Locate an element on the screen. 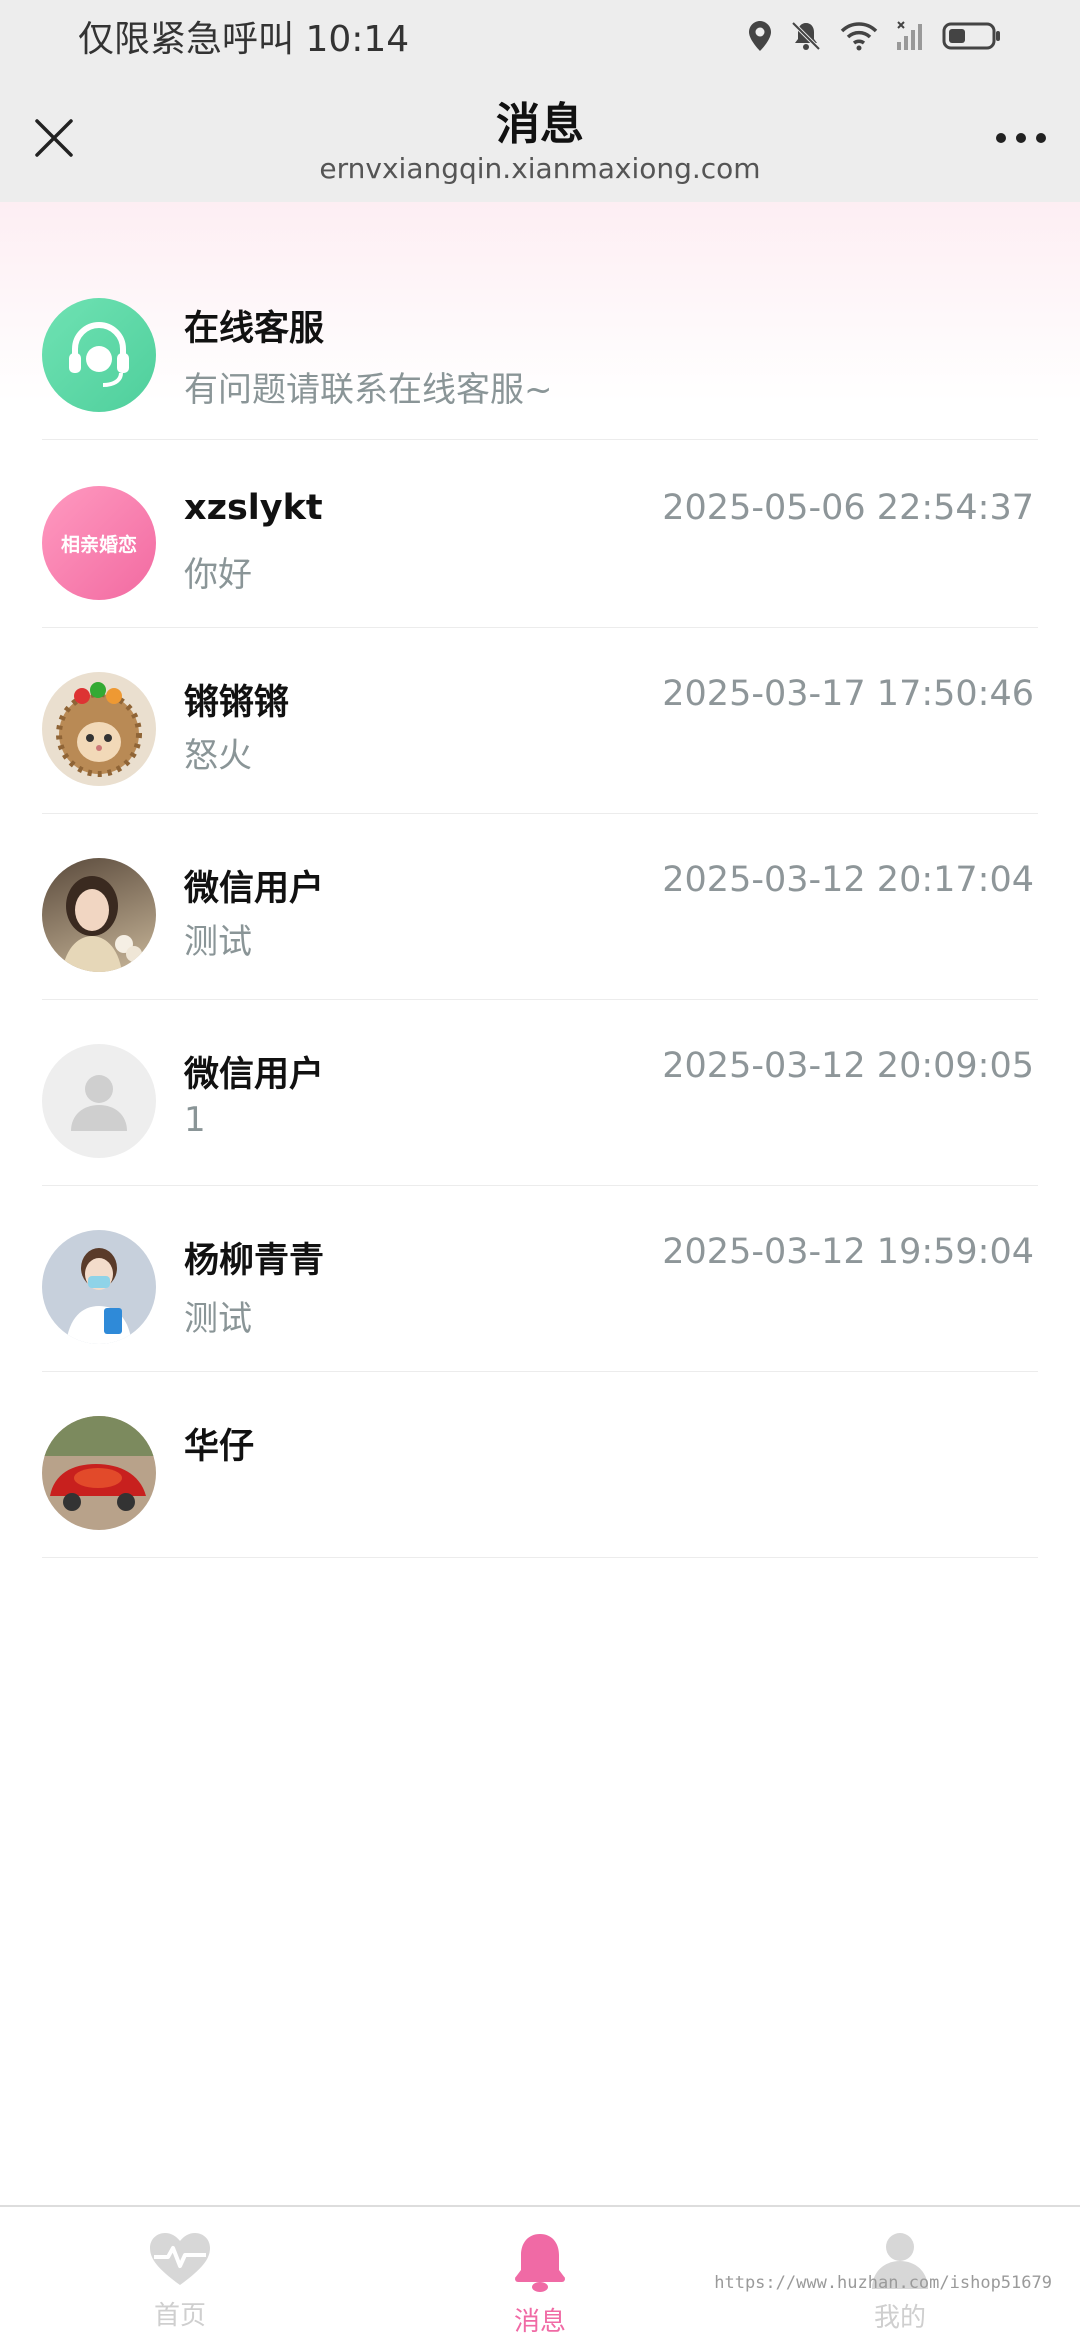 The height and width of the screenshot is (2340, 1080). wifi-icon is located at coordinates (859, 36).